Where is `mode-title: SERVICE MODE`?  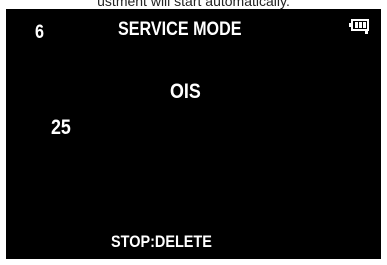
mode-title: SERVICE MODE is located at coordinates (180, 29).